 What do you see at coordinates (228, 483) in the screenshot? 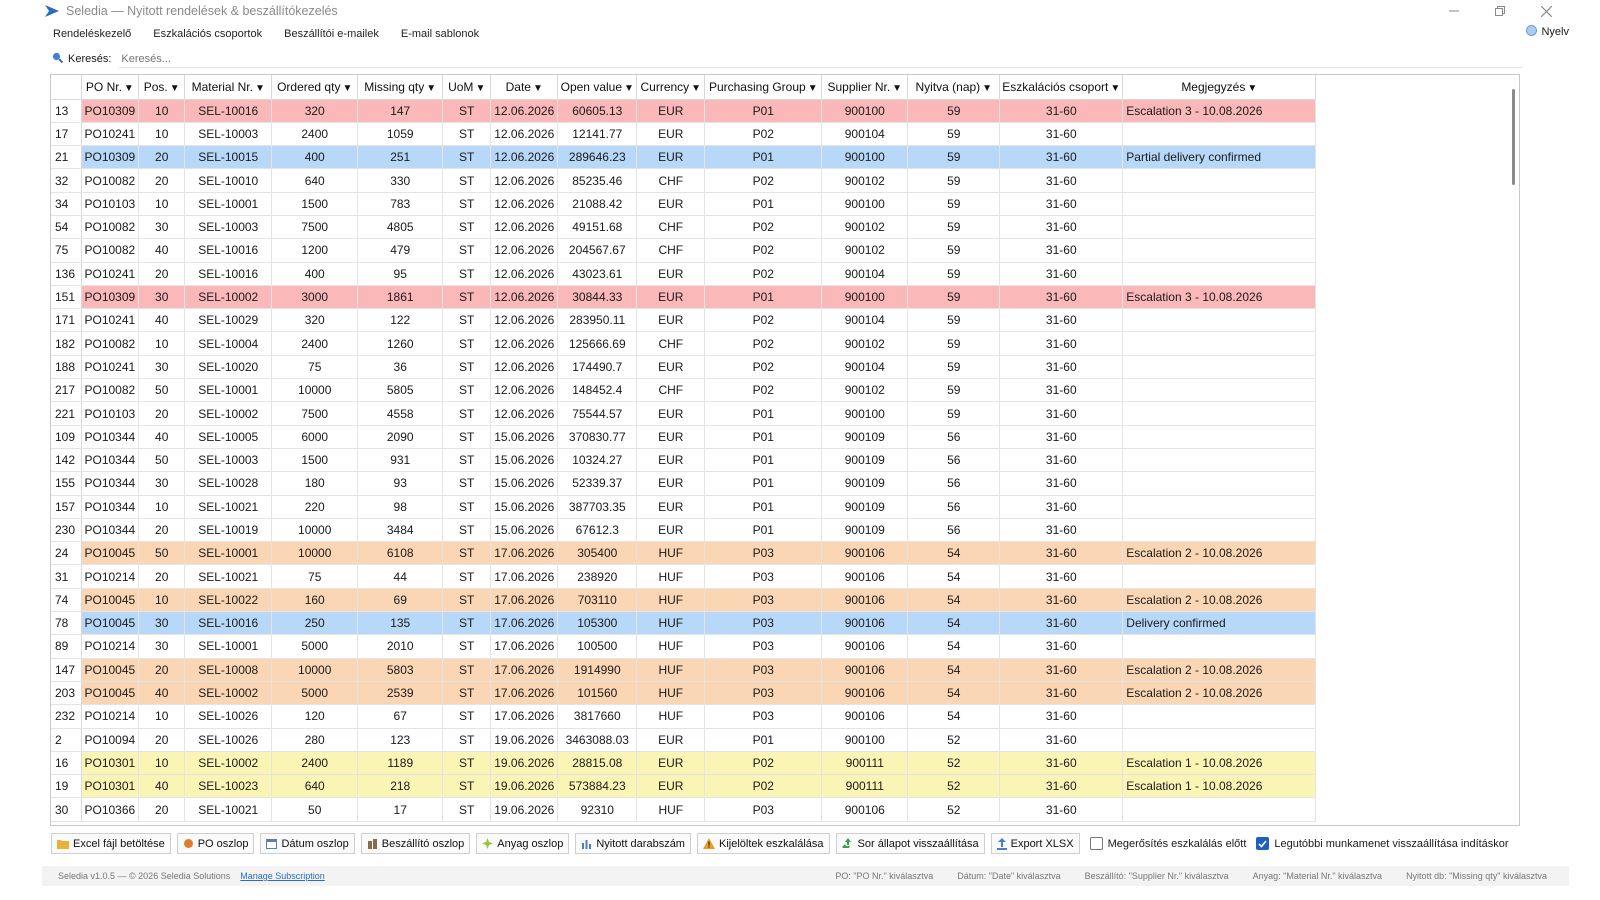
I see `table-cell: SEL-10028` at bounding box center [228, 483].